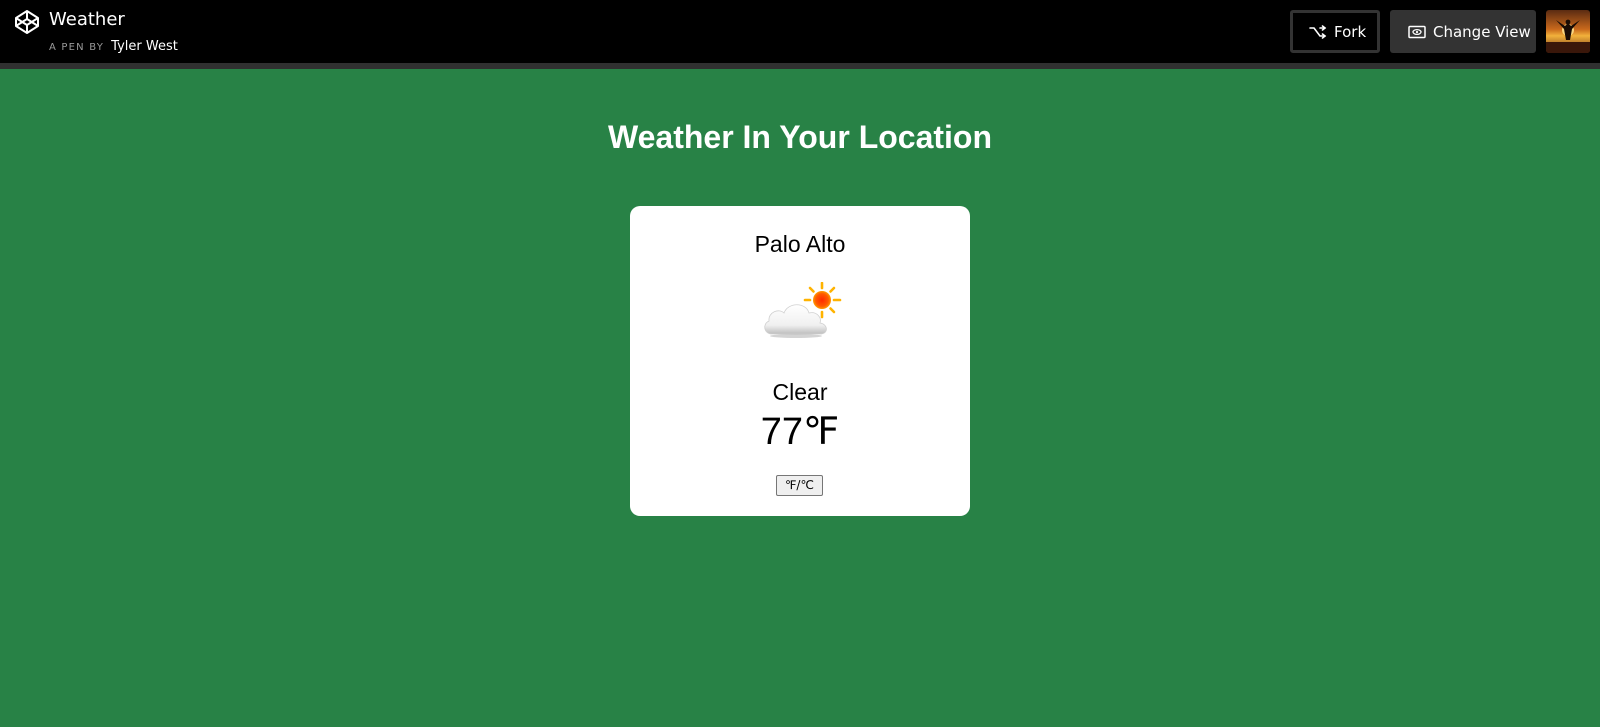 The height and width of the screenshot is (727, 1600). Describe the element at coordinates (800, 137) in the screenshot. I see `page-title: Weather In Your Location` at that location.